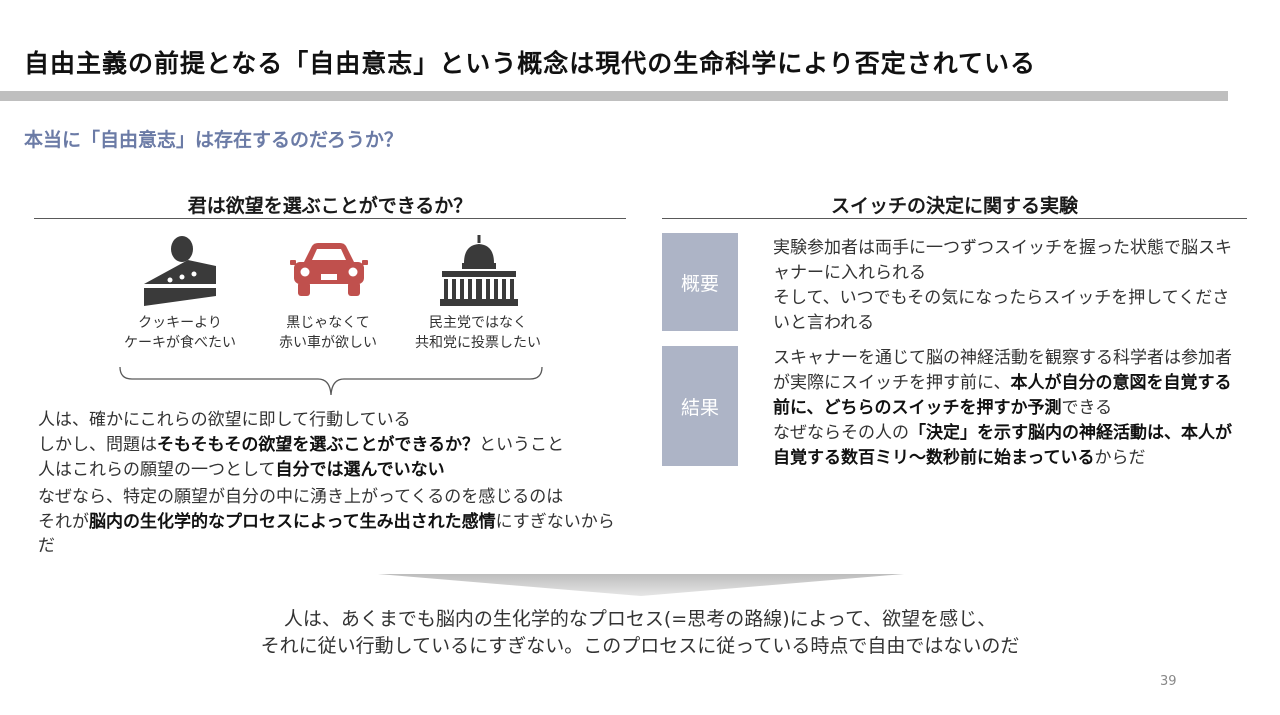  What do you see at coordinates (330, 218) in the screenshot?
I see `left-heading-rule` at bounding box center [330, 218].